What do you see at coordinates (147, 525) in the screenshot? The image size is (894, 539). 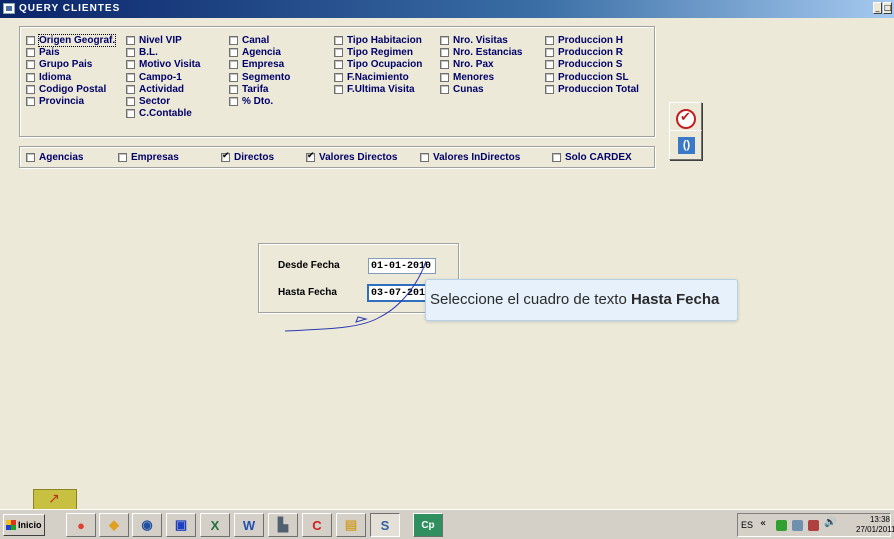 I see `thunderbird-icon: ◉` at bounding box center [147, 525].